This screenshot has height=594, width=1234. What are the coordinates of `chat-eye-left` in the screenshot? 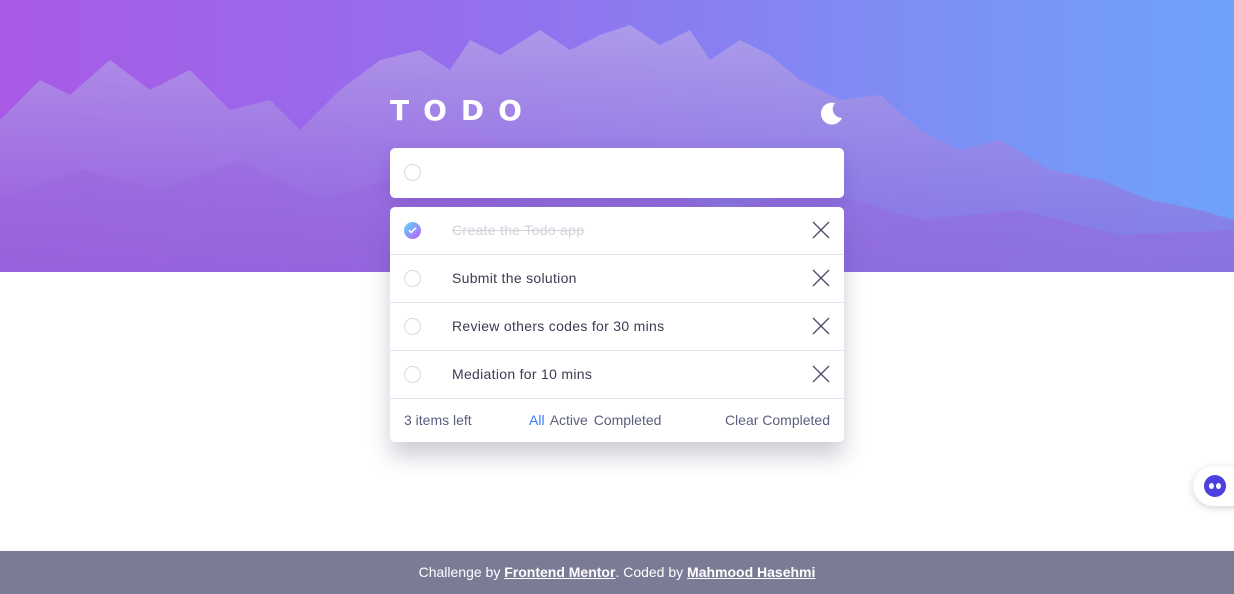 It's located at (1211, 486).